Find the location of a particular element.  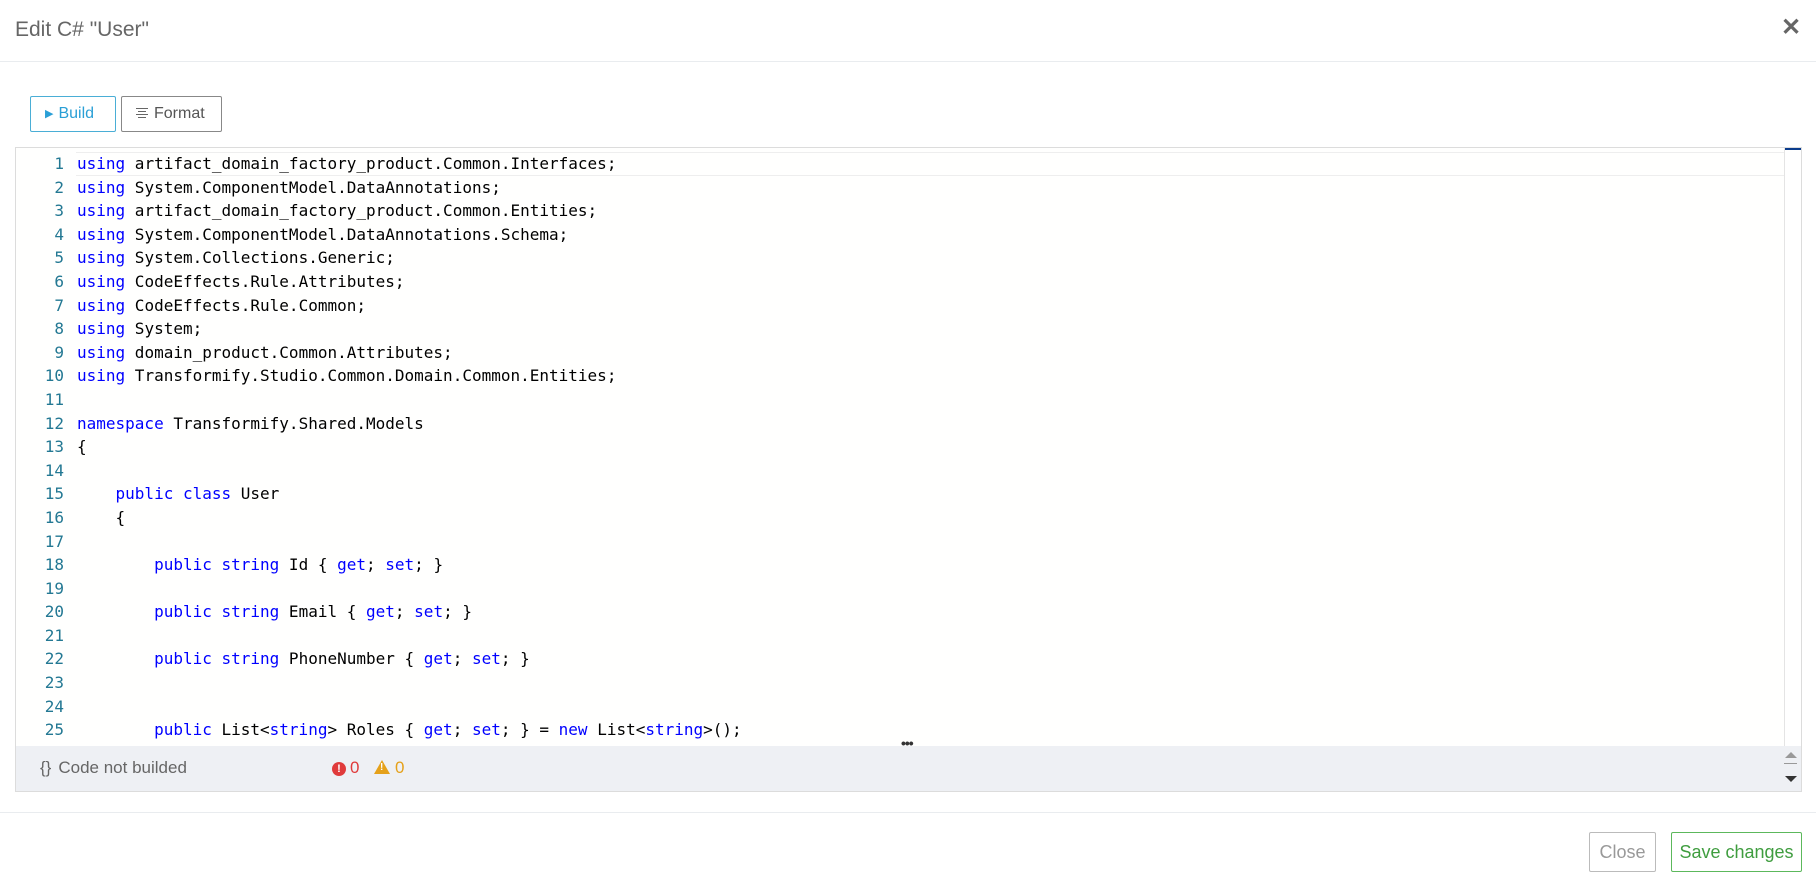

code-line: 21 is located at coordinates (900, 636).